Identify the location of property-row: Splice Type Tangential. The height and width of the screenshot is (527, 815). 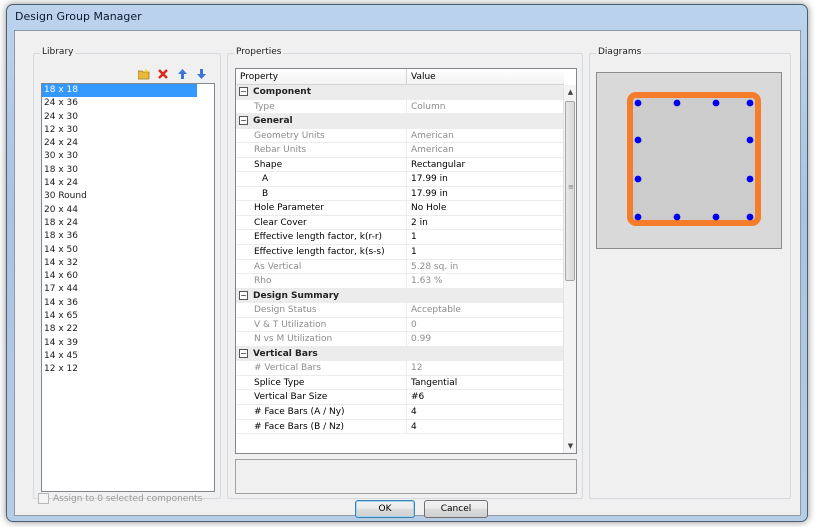
(400, 383).